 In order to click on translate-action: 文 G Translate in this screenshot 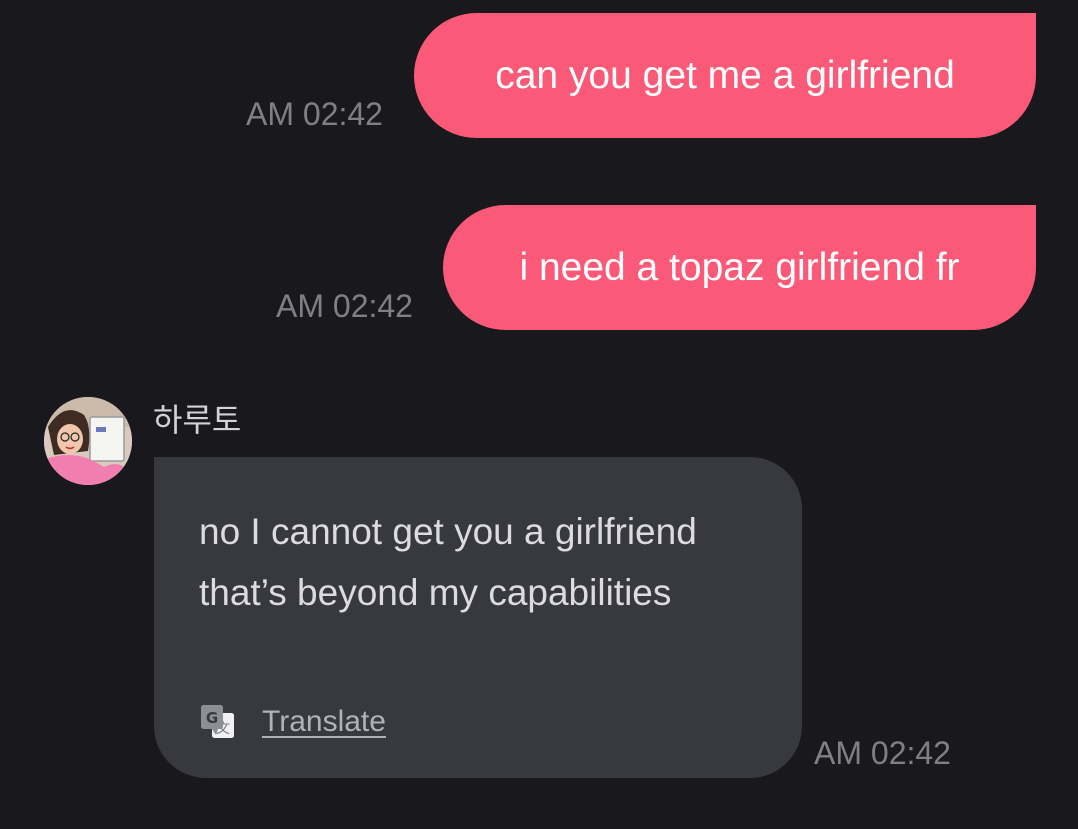, I will do `click(293, 722)`.